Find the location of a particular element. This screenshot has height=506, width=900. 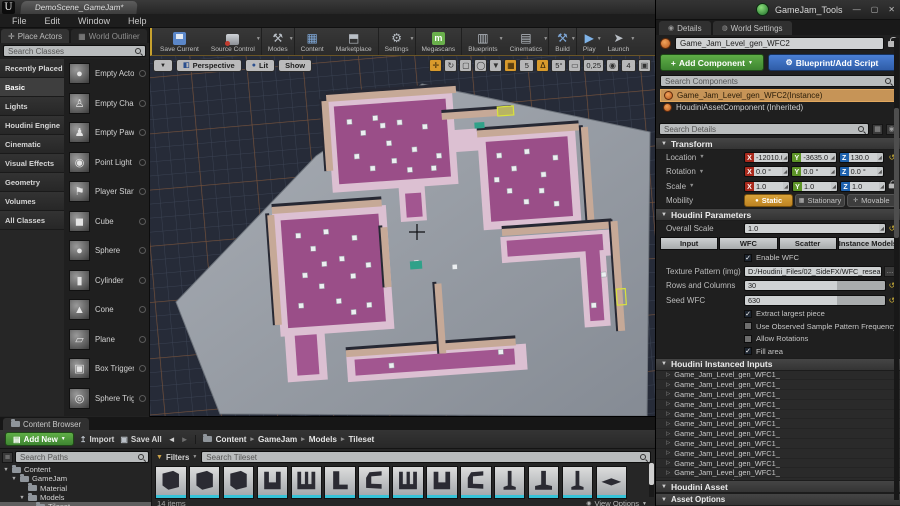

view-options-button: ◉ View Options ▼ is located at coordinates (616, 502).